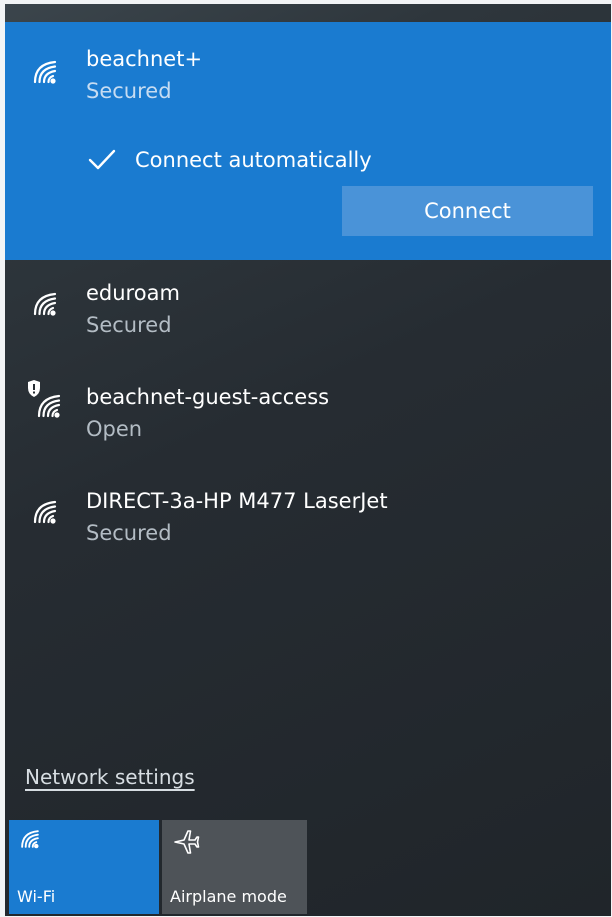  Describe the element at coordinates (467, 211) in the screenshot. I see `connect-button: Connect` at that location.